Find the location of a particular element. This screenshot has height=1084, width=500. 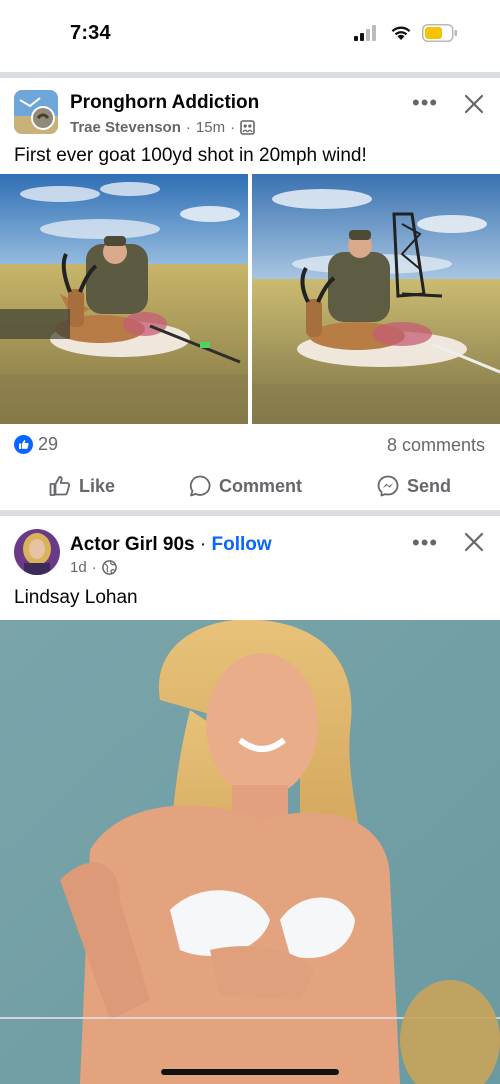

post2-title-row: Actor Girl 90s · Follow is located at coordinates (171, 545).